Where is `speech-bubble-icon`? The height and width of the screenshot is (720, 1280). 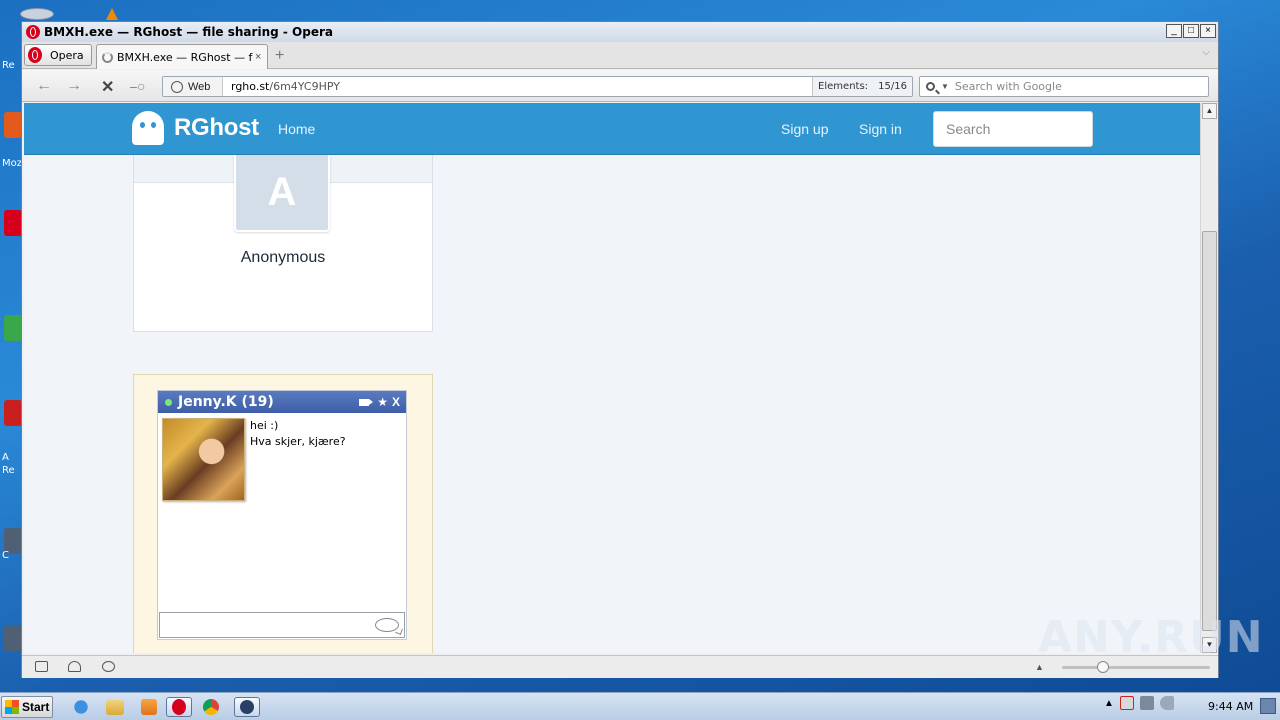
speech-bubble-icon is located at coordinates (387, 625).